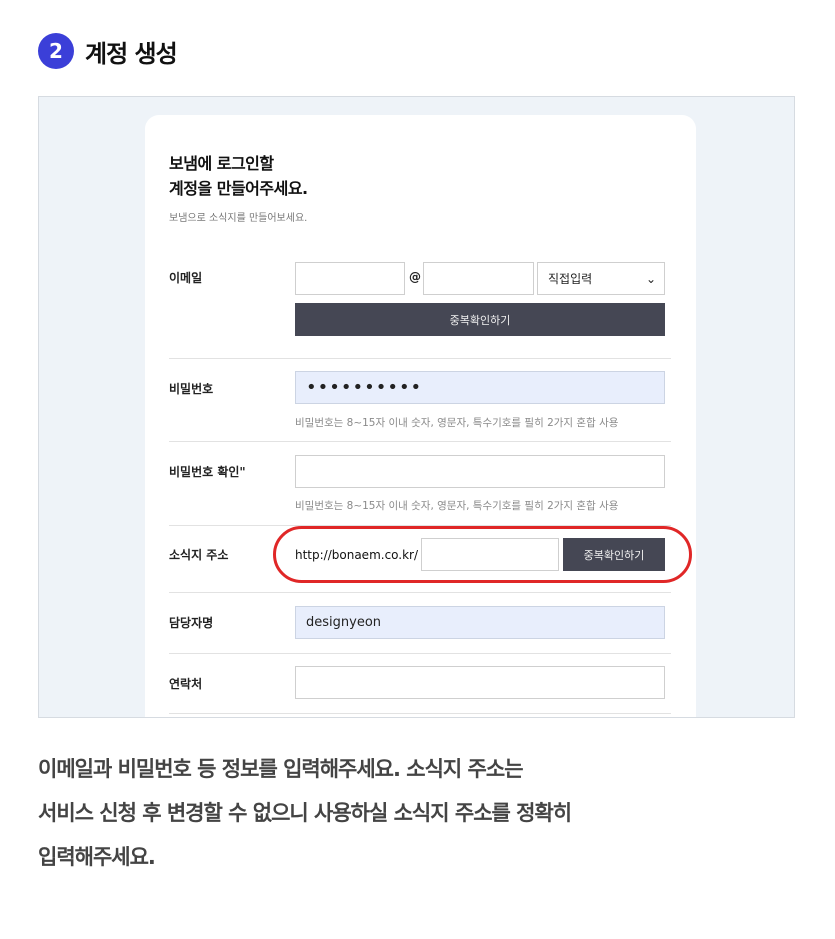 Image resolution: width=835 pixels, height=939 pixels. I want to click on manager-name-input: designyeon, so click(480, 622).